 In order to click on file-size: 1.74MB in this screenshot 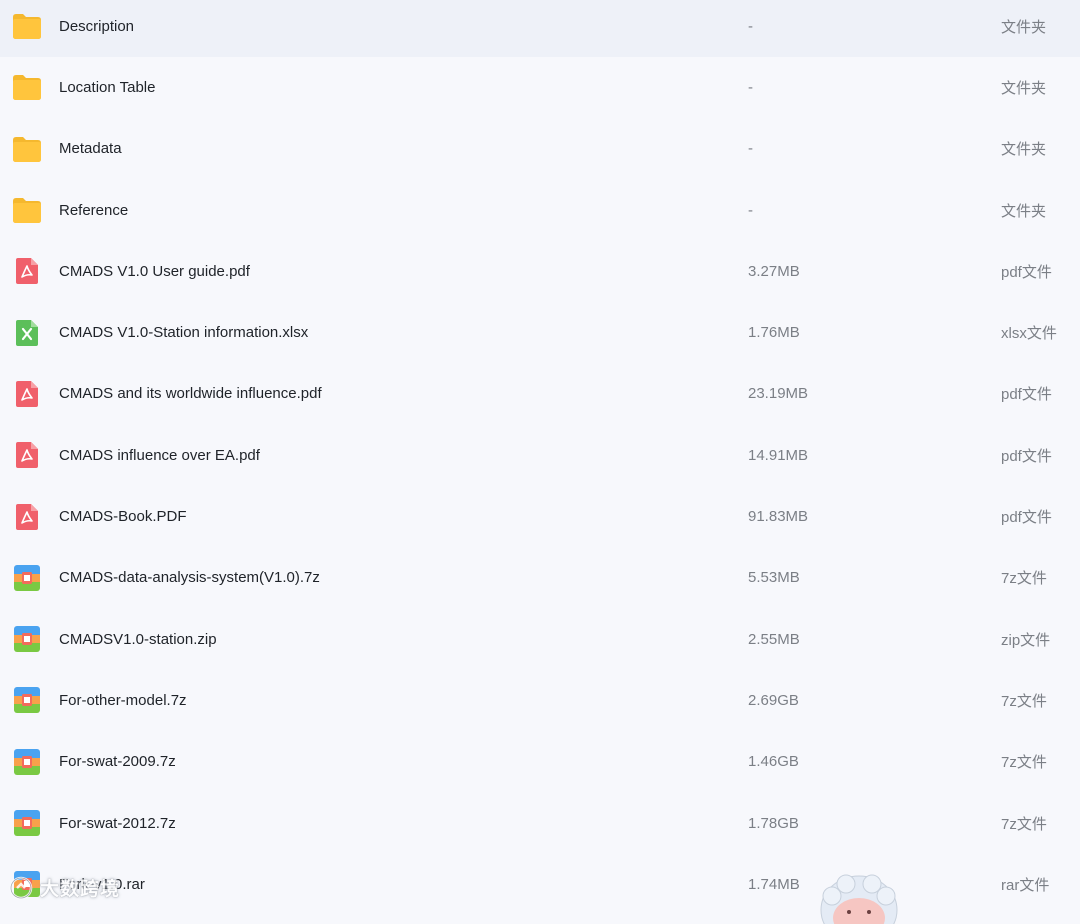, I will do `click(774, 884)`.